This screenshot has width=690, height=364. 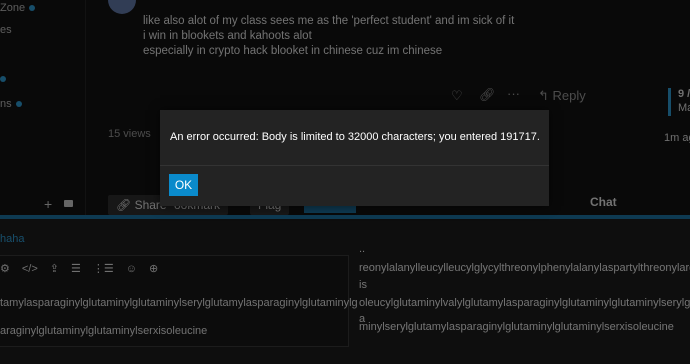 I want to click on dialog-divider, so click(x=354, y=165).